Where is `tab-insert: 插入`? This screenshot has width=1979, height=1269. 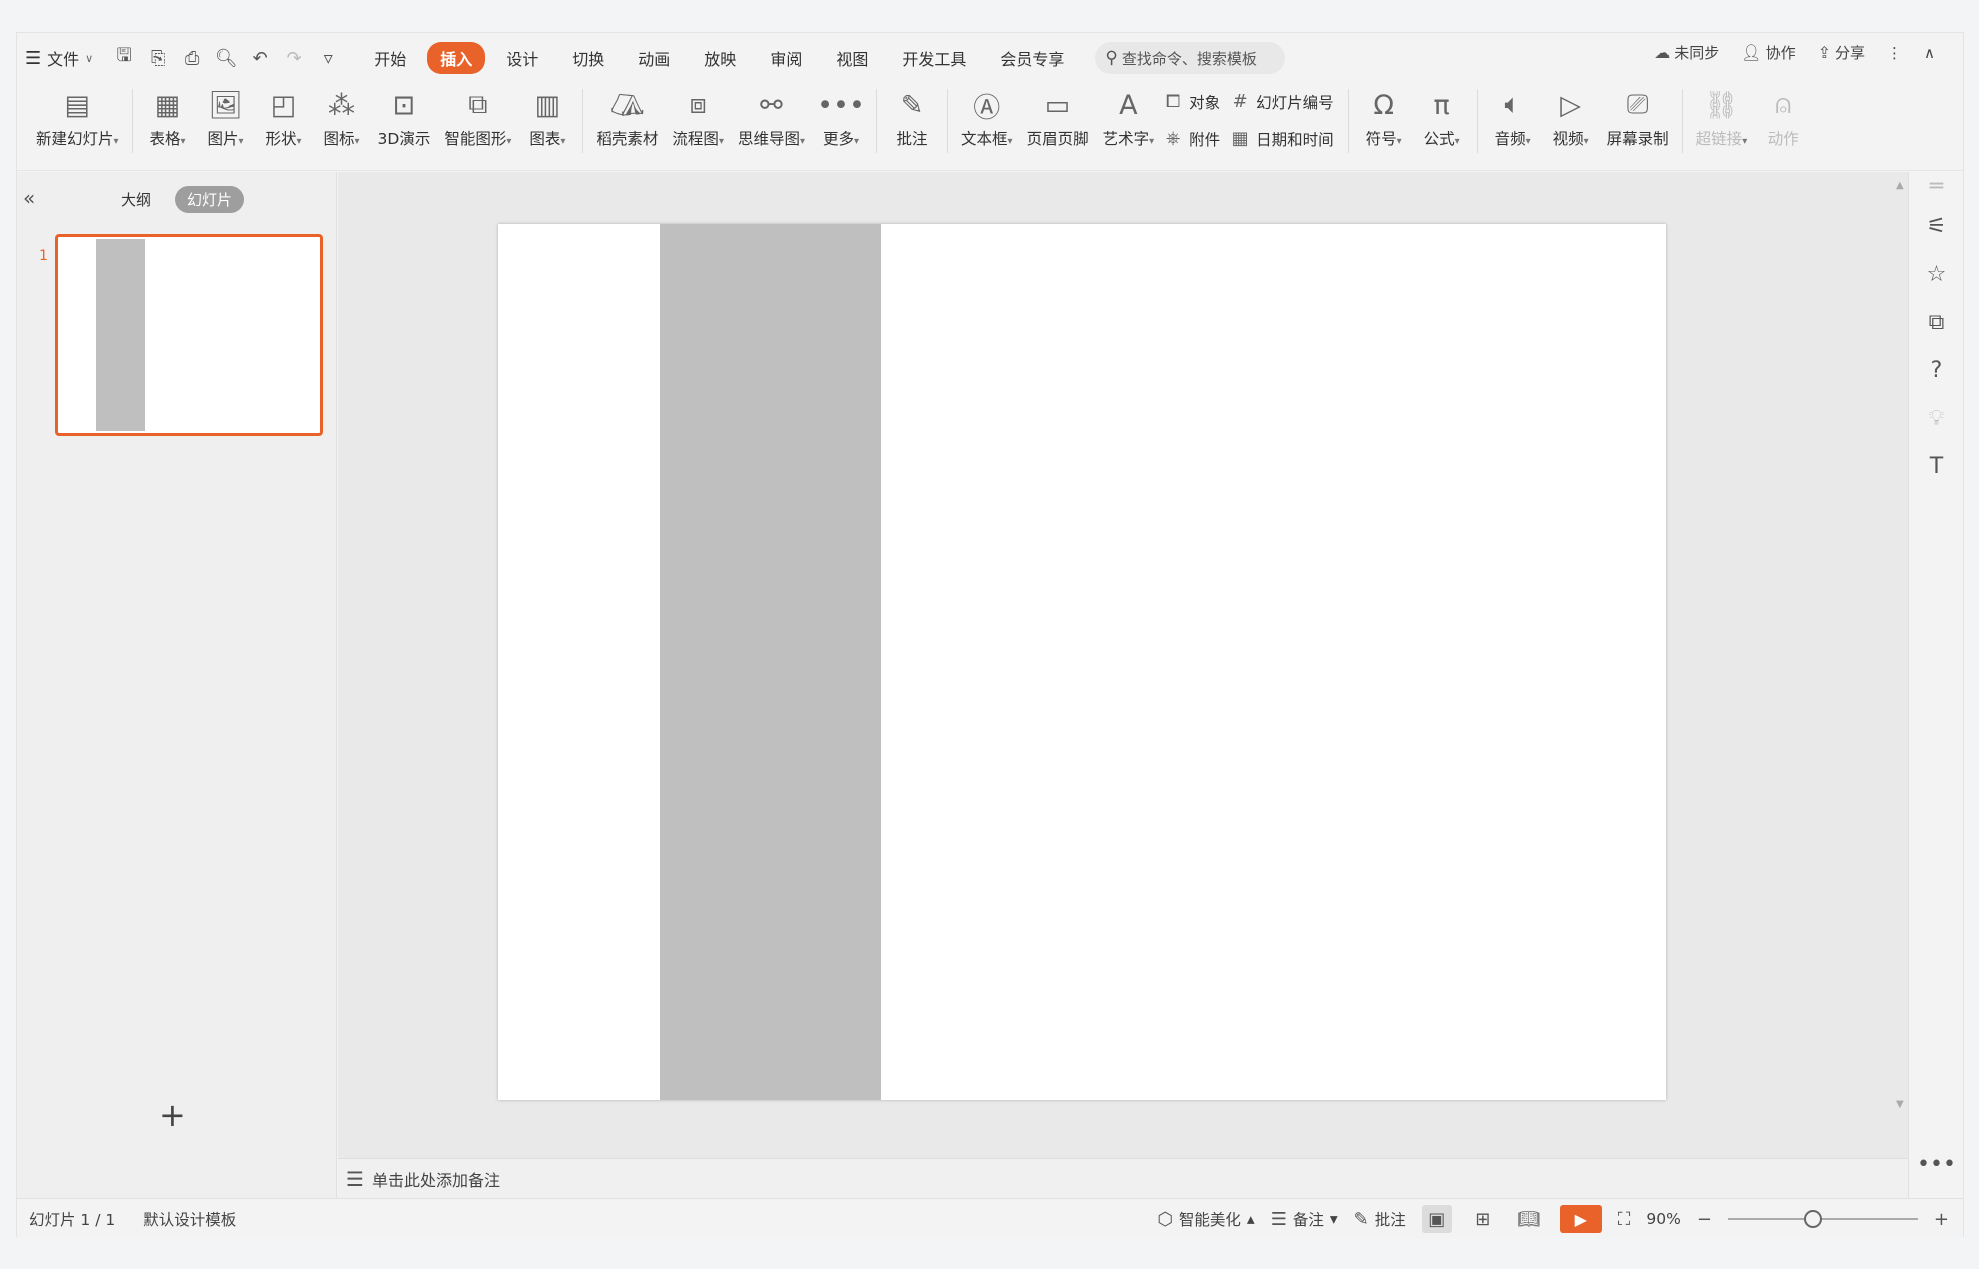 tab-insert: 插入 is located at coordinates (456, 58).